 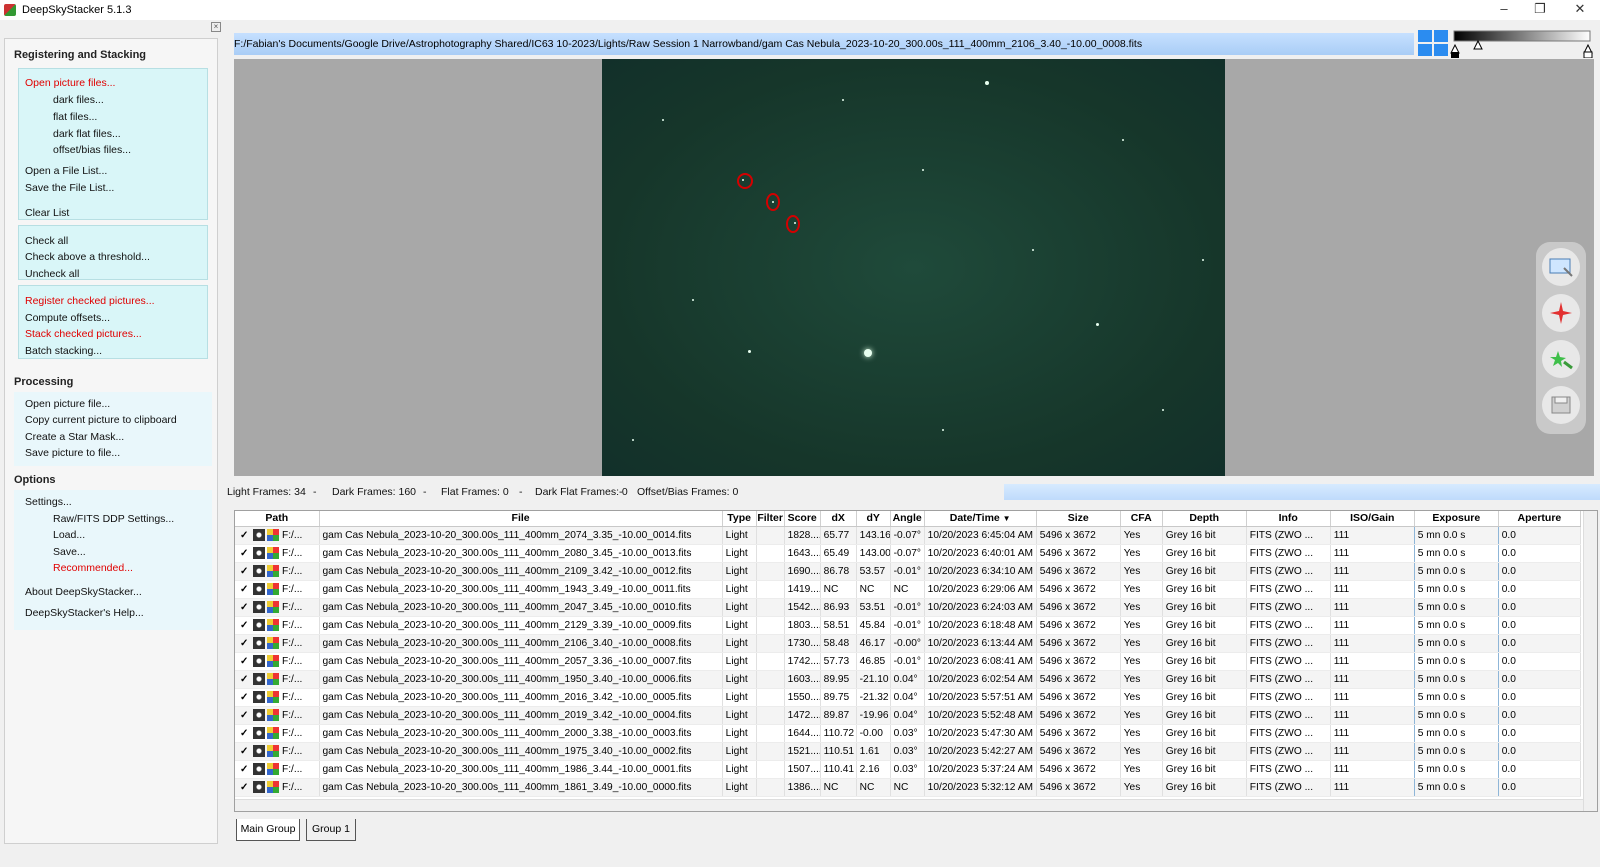 What do you see at coordinates (802, 519) in the screenshot?
I see `col-score: Score` at bounding box center [802, 519].